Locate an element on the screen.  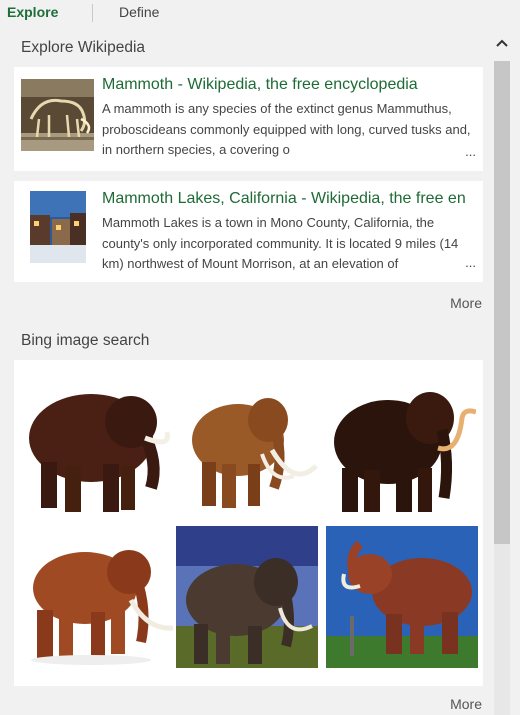
scrollbar is located at coordinates (502, 375).